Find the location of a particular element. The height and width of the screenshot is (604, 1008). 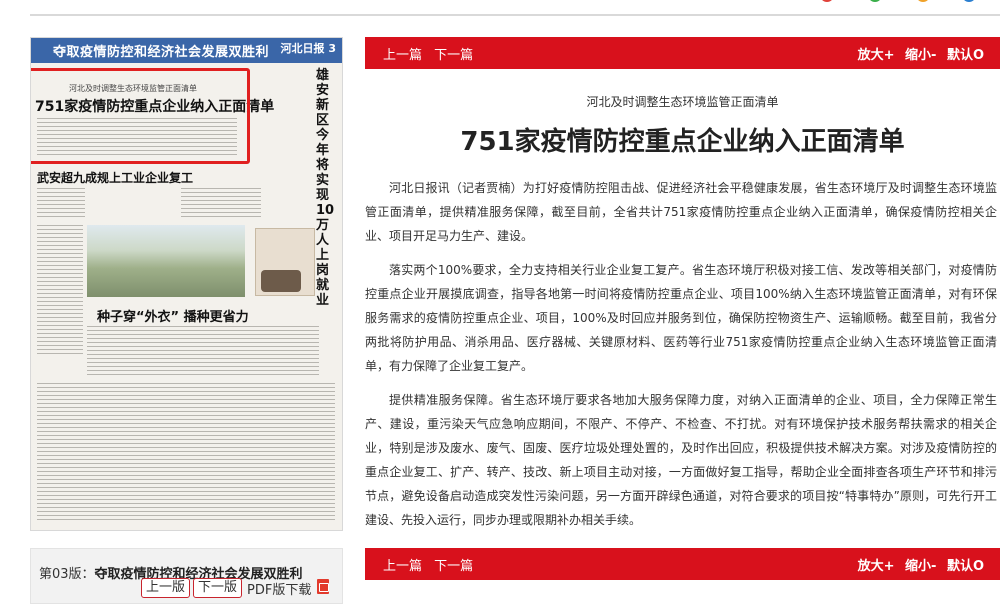

paper-banner-text: 夺取疫情防控和经济社会发展双胜利 is located at coordinates (161, 52).